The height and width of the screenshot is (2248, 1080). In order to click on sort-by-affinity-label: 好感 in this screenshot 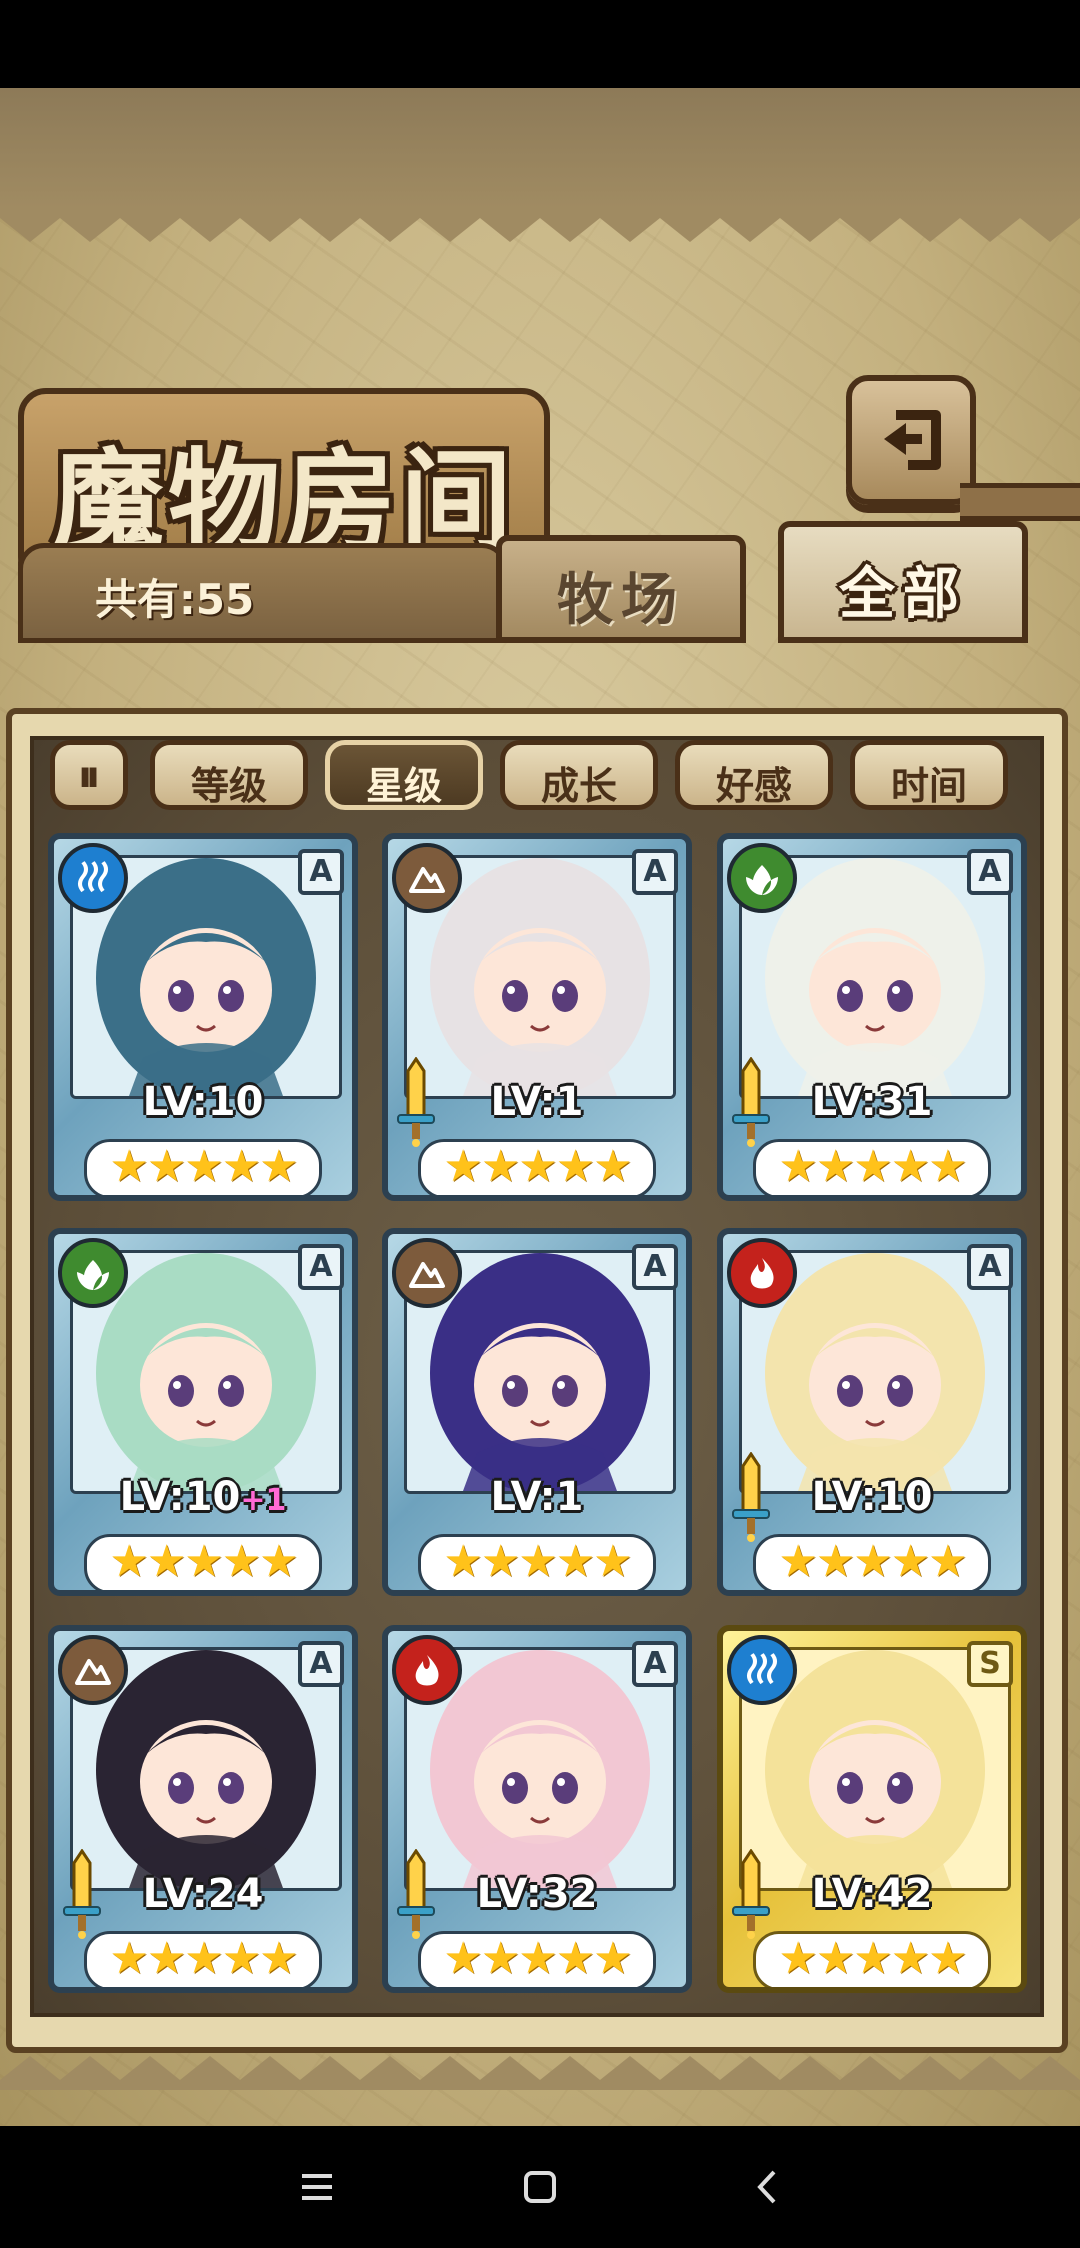, I will do `click(753, 786)`.